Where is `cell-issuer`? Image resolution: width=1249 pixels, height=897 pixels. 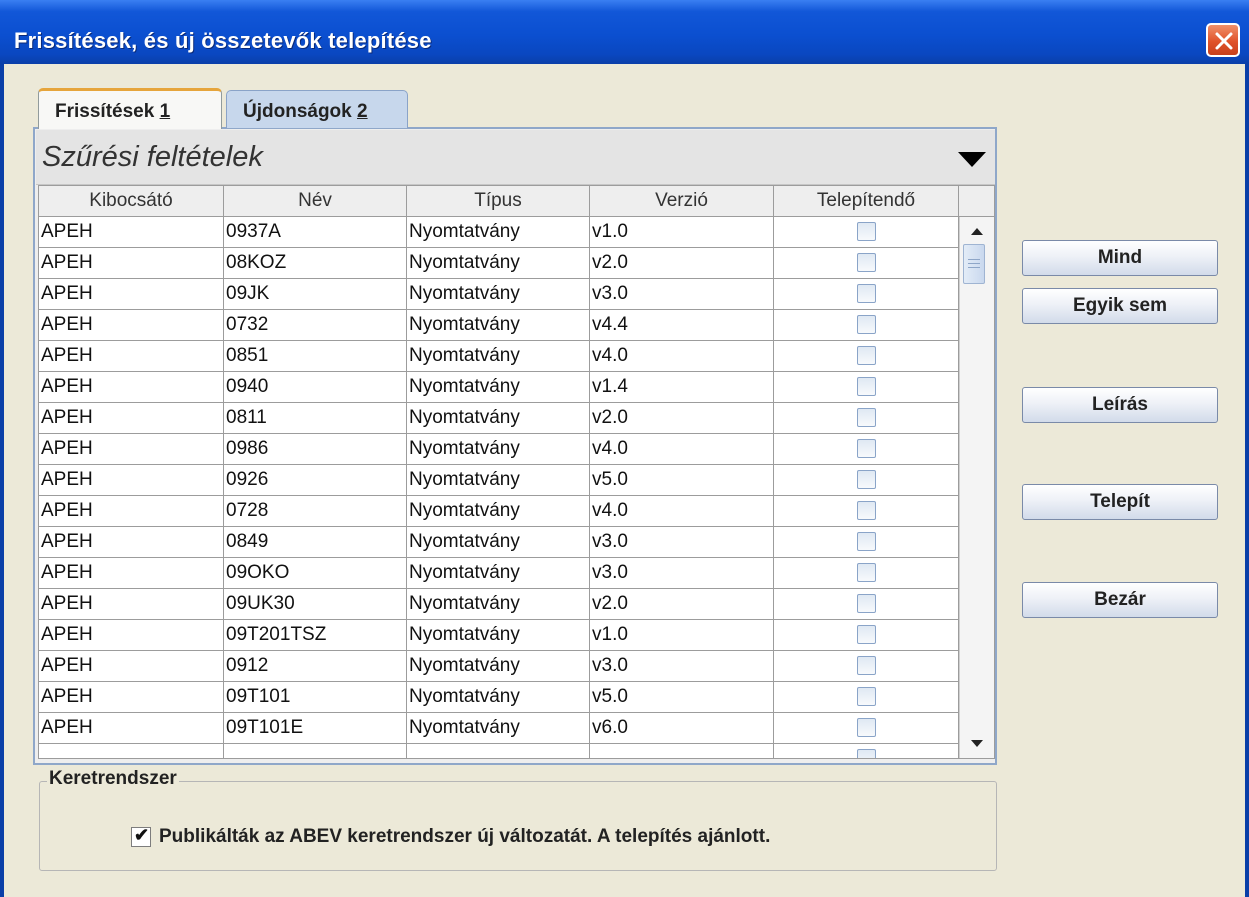 cell-issuer is located at coordinates (131, 751).